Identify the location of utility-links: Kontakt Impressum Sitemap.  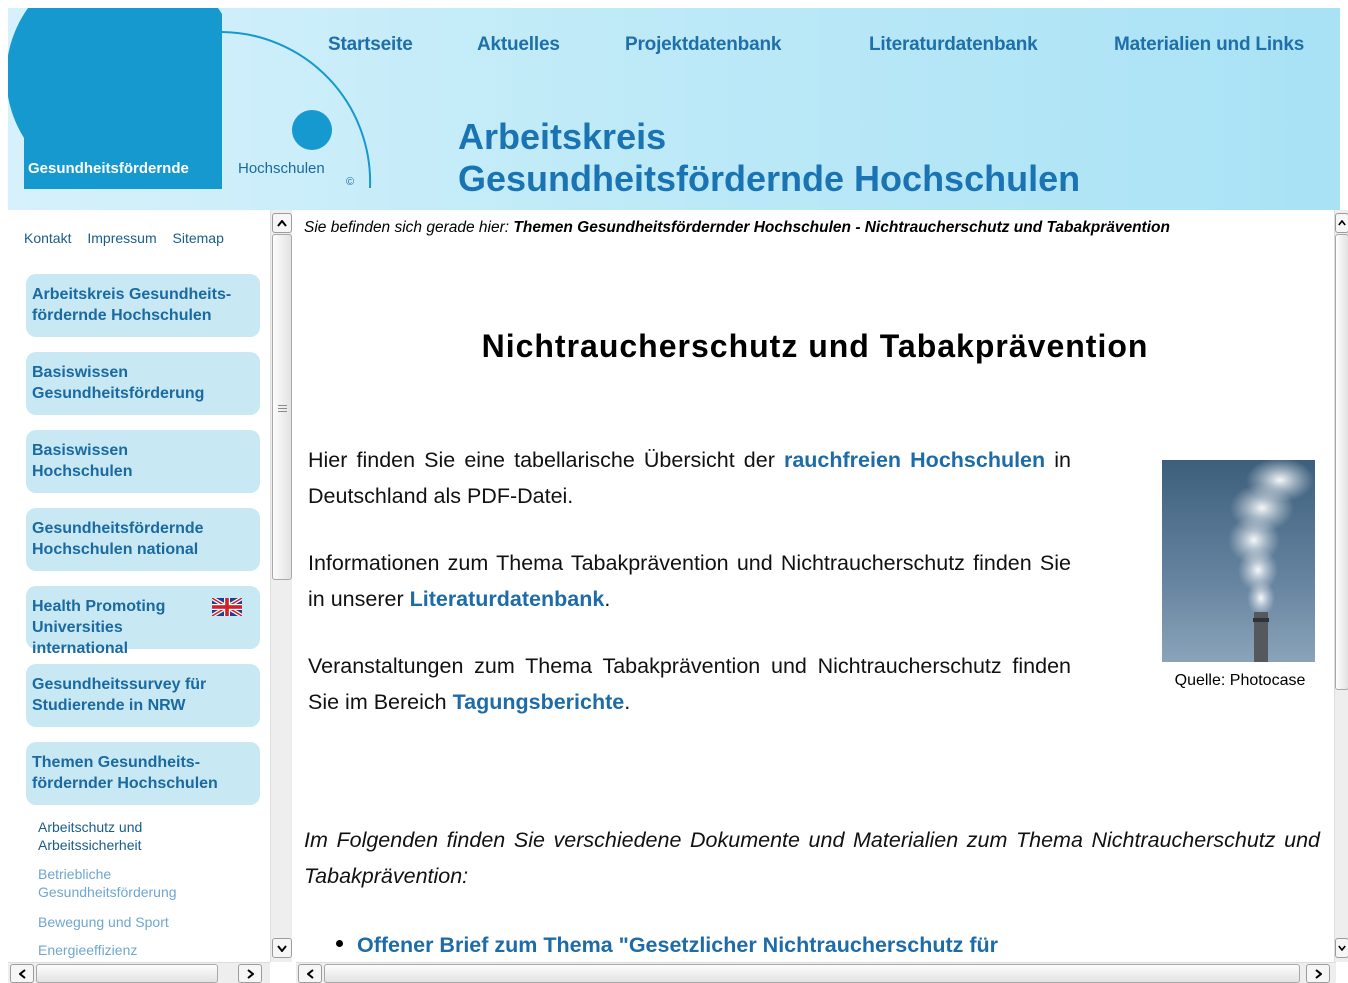
(124, 238).